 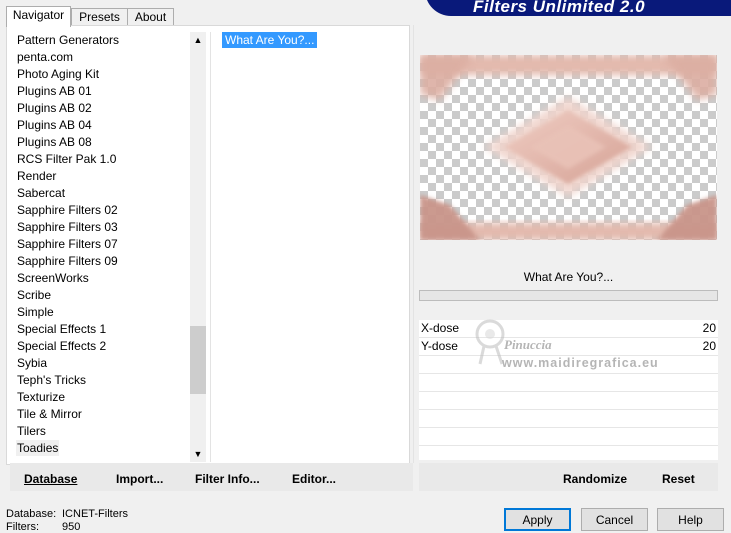 What do you see at coordinates (413, 244) in the screenshot?
I see `panel-divider` at bounding box center [413, 244].